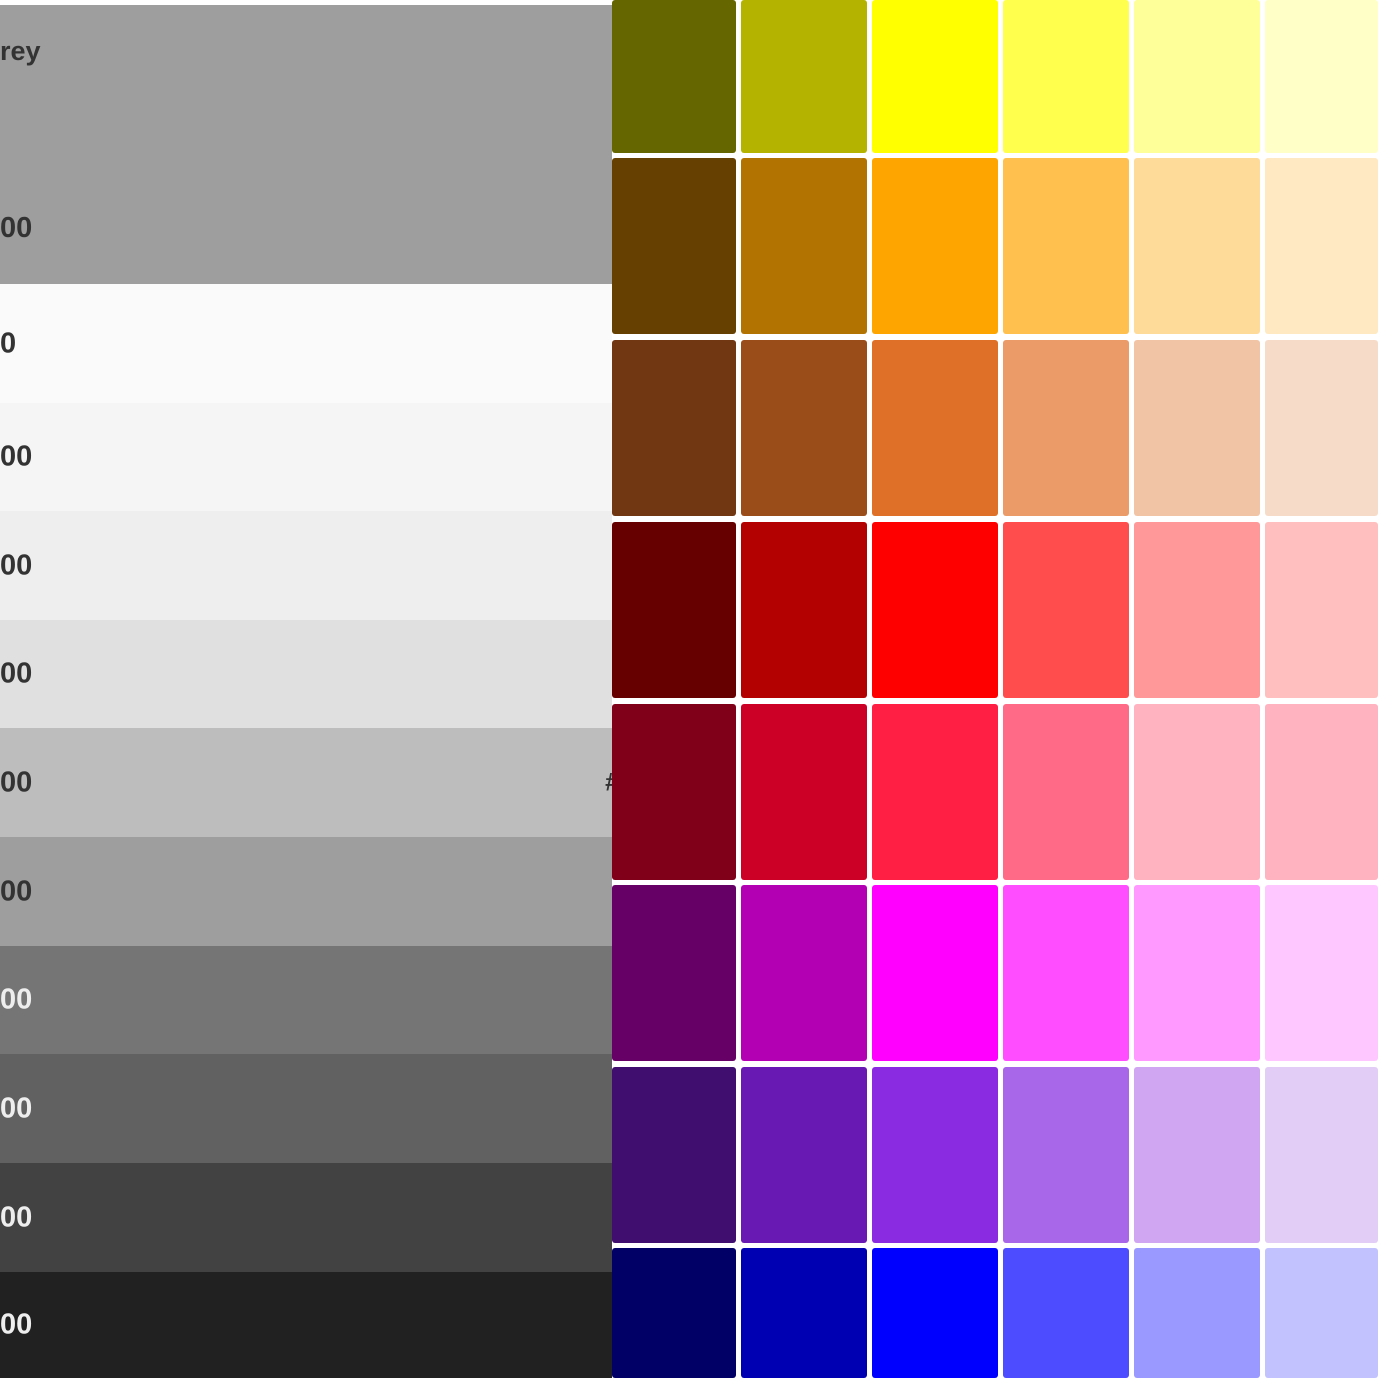  What do you see at coordinates (20, 51) in the screenshot?
I see `grey-panel-title: rey` at bounding box center [20, 51].